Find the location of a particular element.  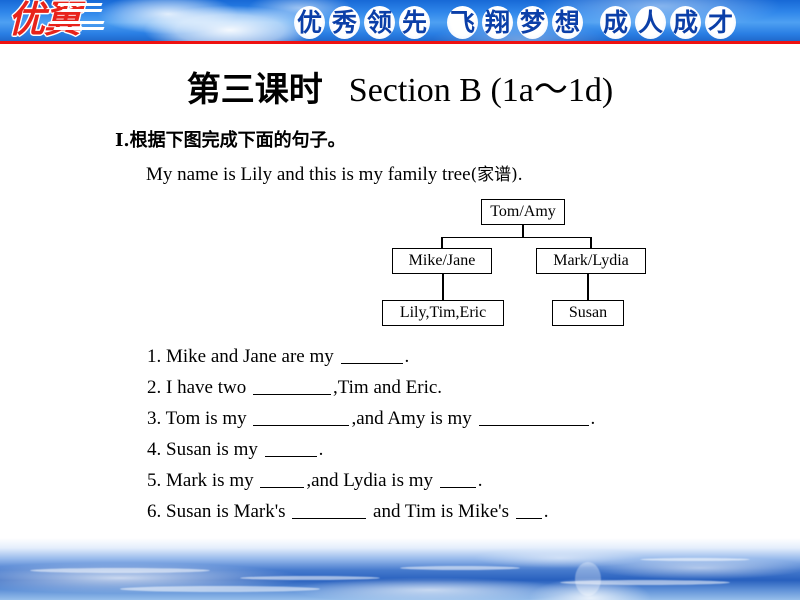

page-title-chinese: 第三课时 is located at coordinates (254, 90).